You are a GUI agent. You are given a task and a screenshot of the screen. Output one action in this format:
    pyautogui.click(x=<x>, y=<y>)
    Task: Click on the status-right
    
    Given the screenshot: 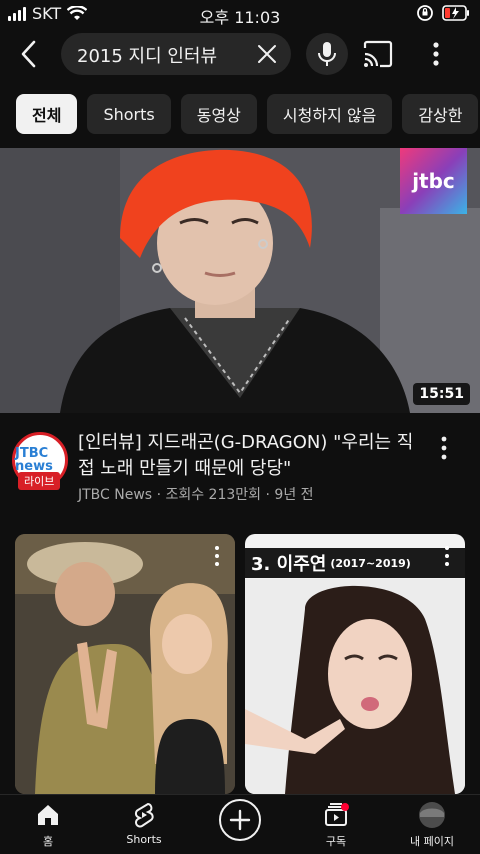 What is the action you would take?
    pyautogui.click(x=443, y=13)
    